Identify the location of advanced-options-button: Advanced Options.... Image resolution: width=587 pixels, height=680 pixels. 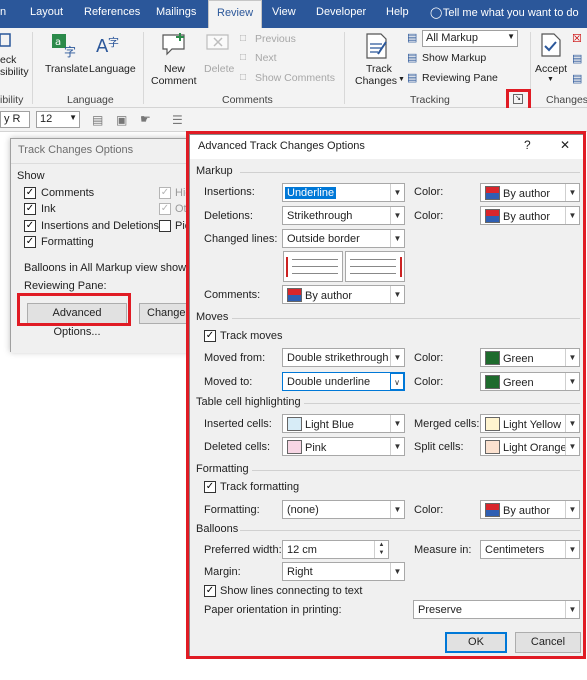
(77, 320).